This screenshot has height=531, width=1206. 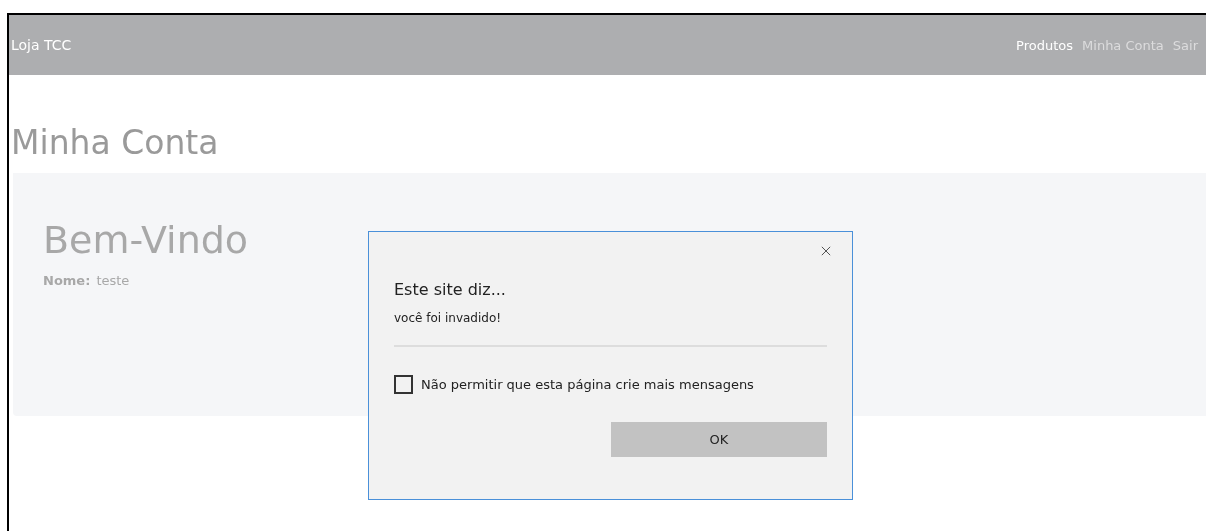 What do you see at coordinates (115, 143) in the screenshot?
I see `page-title: Minha Conta` at bounding box center [115, 143].